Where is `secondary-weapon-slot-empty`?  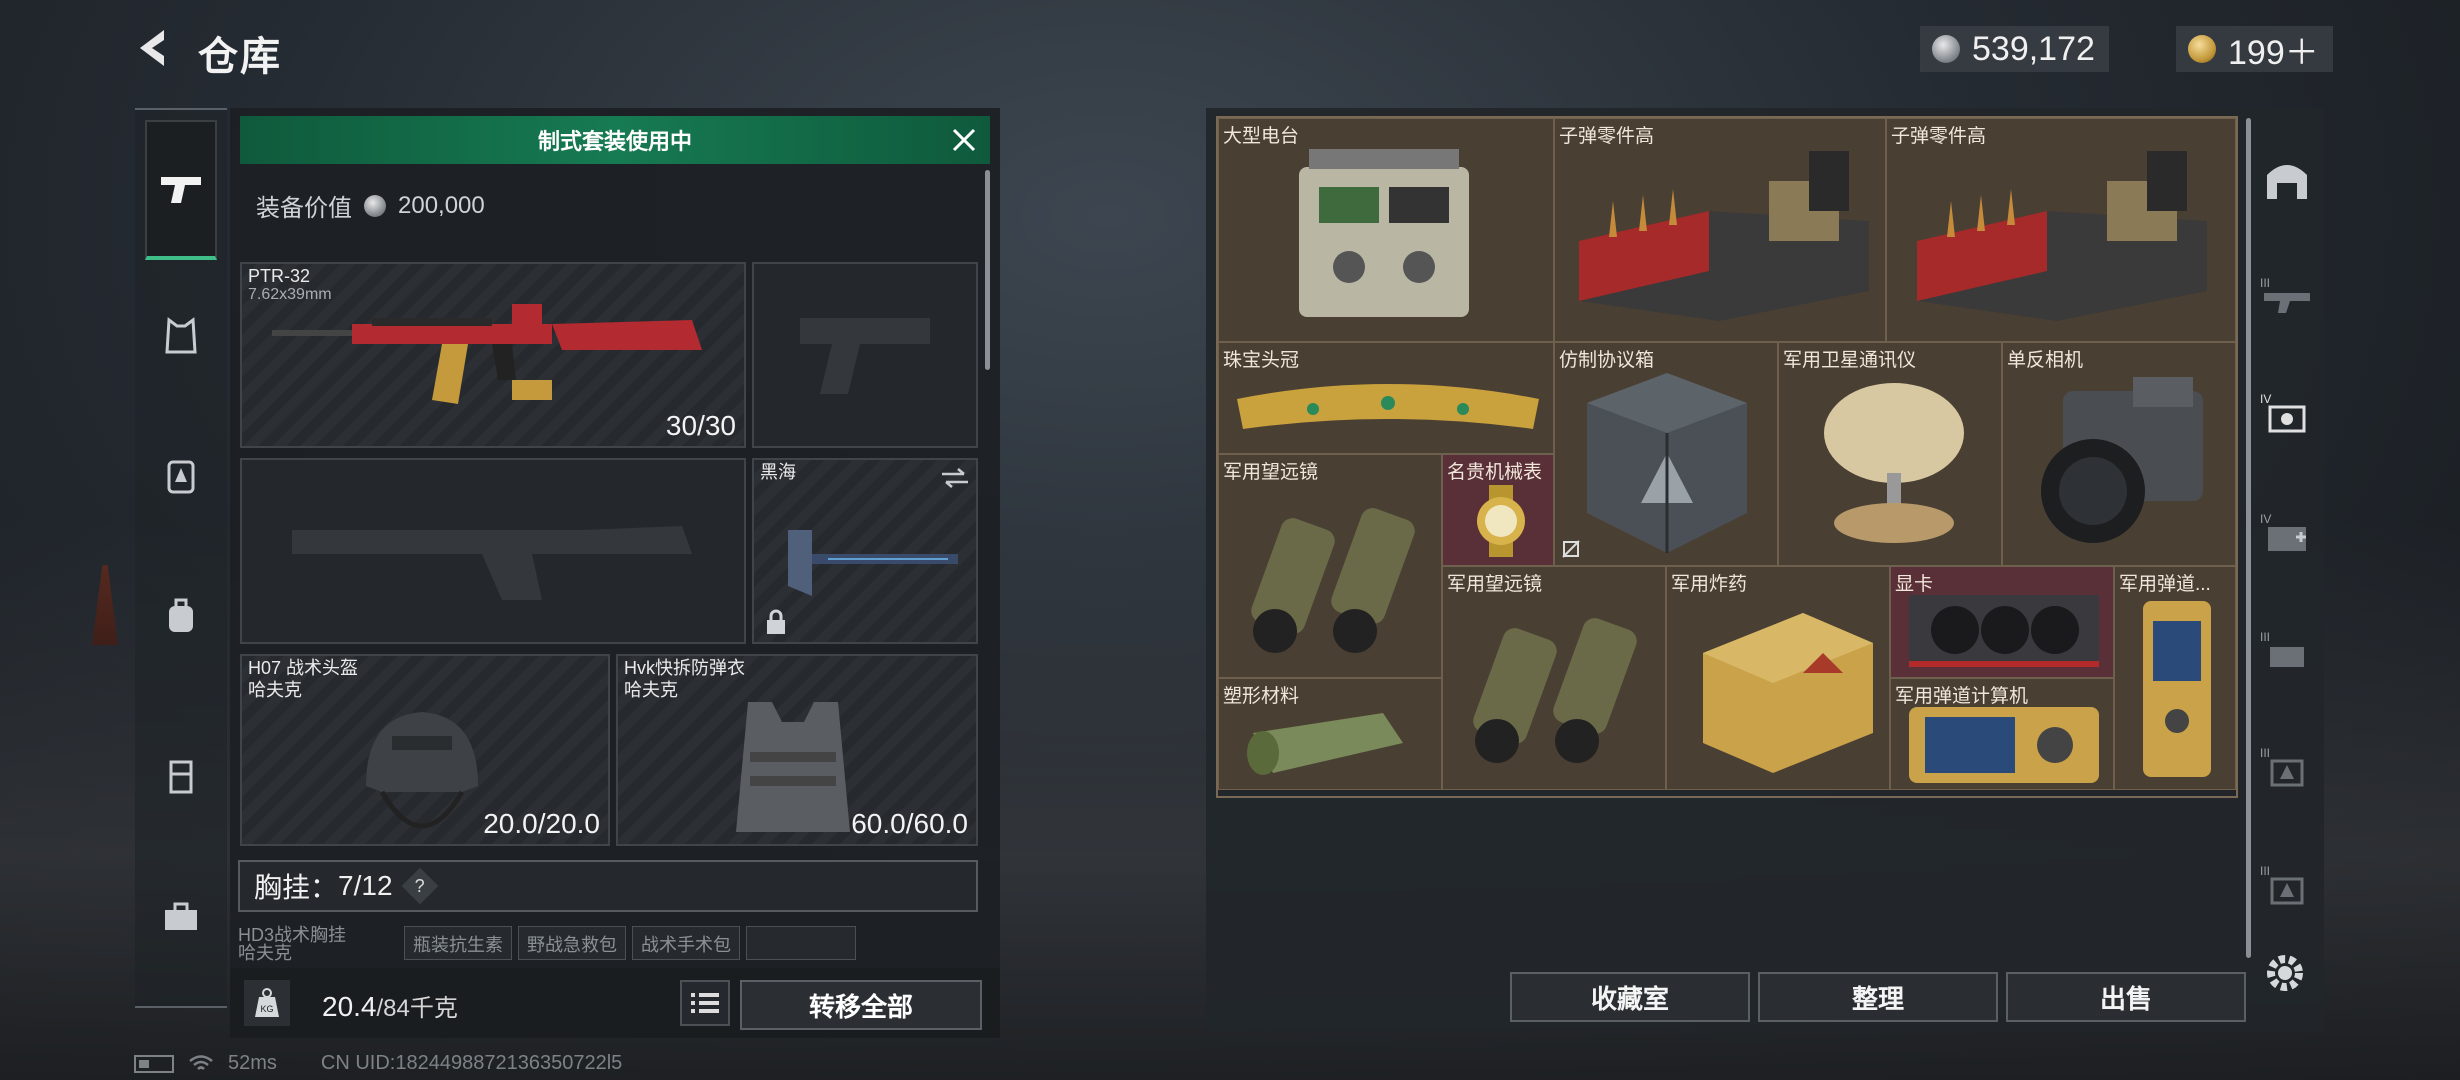
secondary-weapon-slot-empty is located at coordinates (493, 551).